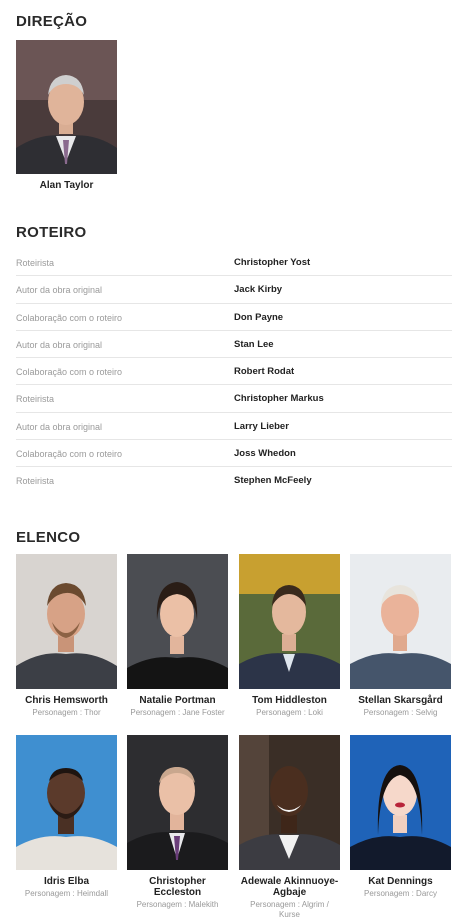  What do you see at coordinates (279, 398) in the screenshot?
I see `crew-name-link: Christopher Markus` at bounding box center [279, 398].